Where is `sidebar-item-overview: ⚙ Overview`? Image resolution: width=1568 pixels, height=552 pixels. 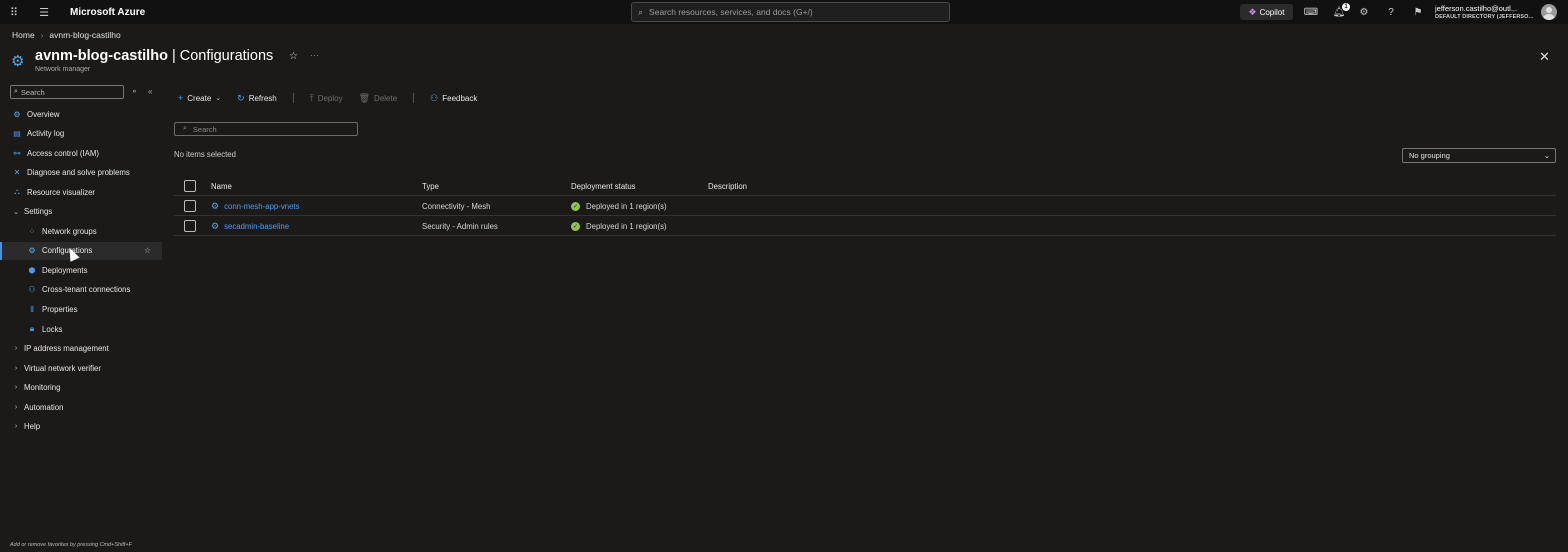 sidebar-item-overview: ⚙ Overview is located at coordinates (81, 114).